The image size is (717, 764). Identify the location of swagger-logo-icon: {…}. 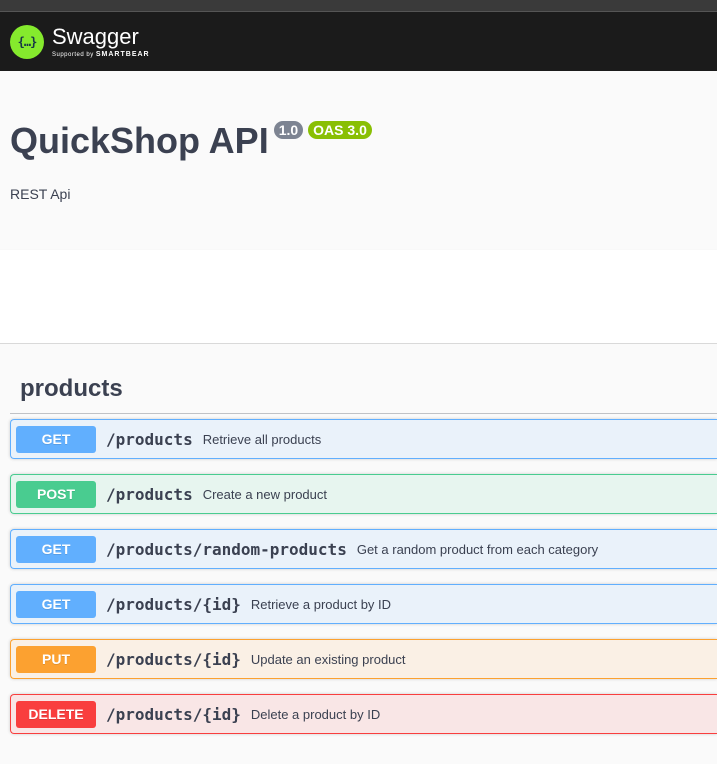
(27, 41).